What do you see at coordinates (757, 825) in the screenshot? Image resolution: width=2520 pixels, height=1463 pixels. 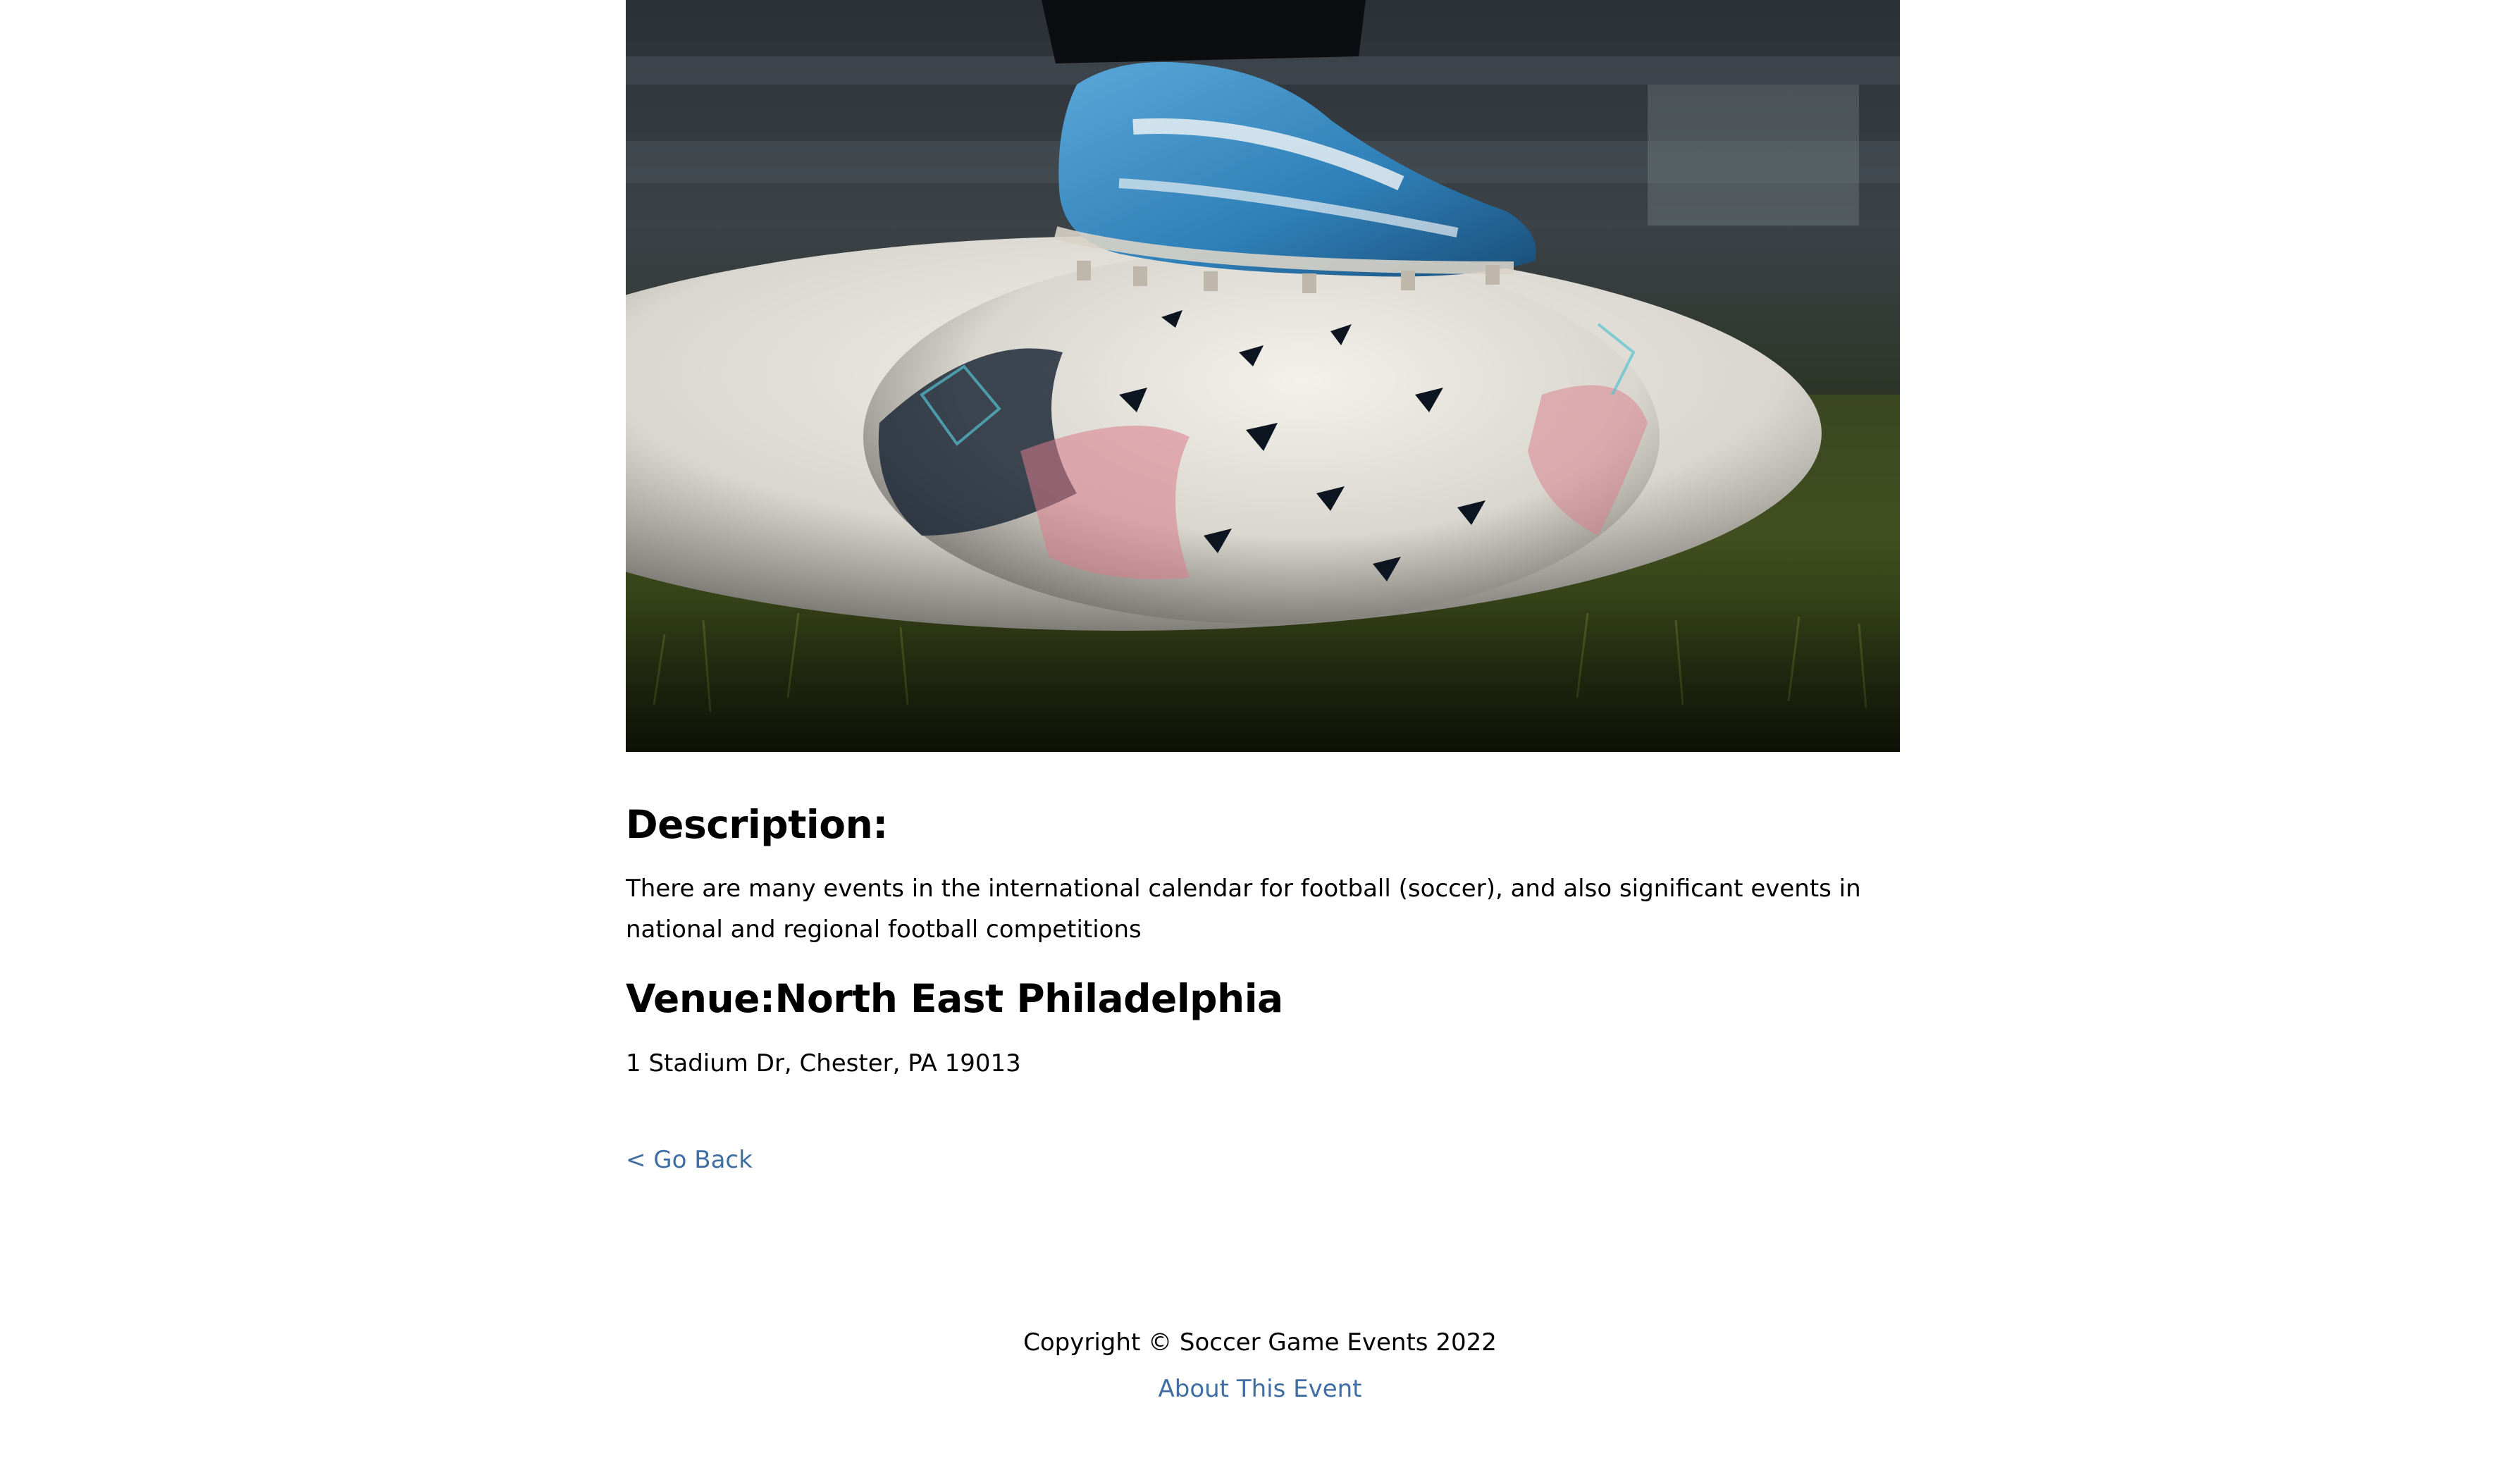 I see `description-heading: Description:` at bounding box center [757, 825].